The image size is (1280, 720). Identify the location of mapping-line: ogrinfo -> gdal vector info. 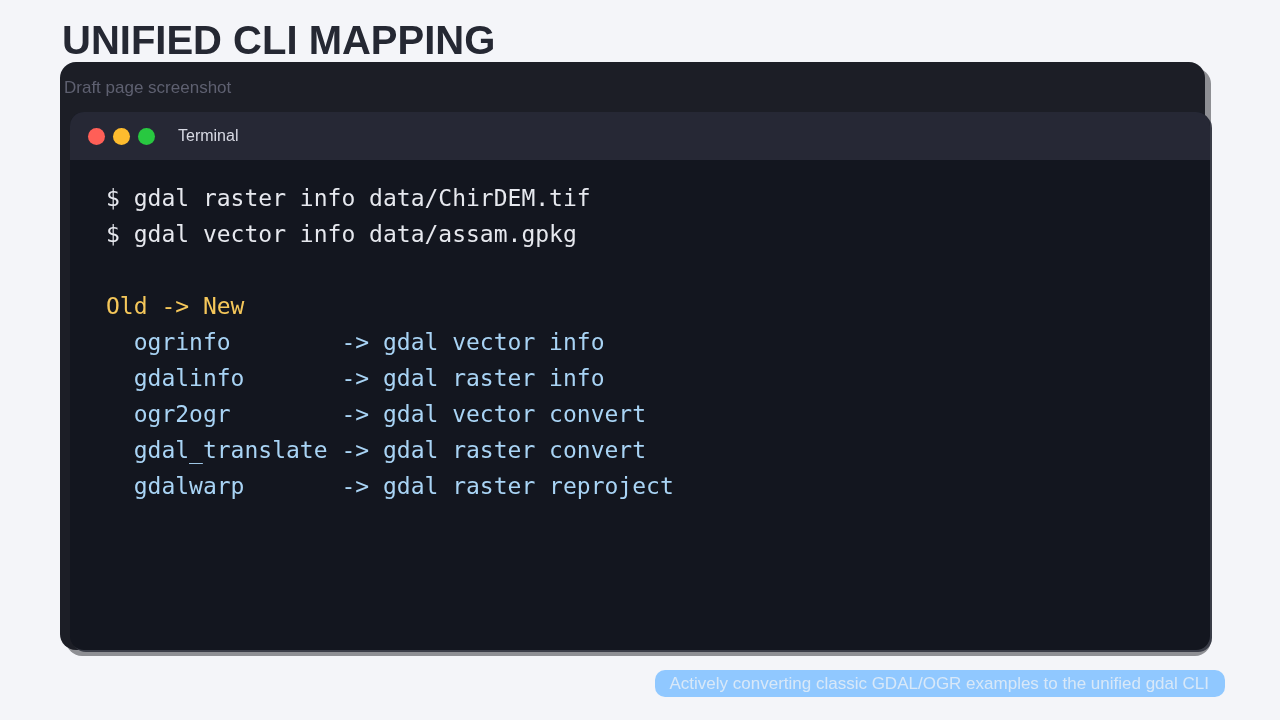
(368, 342).